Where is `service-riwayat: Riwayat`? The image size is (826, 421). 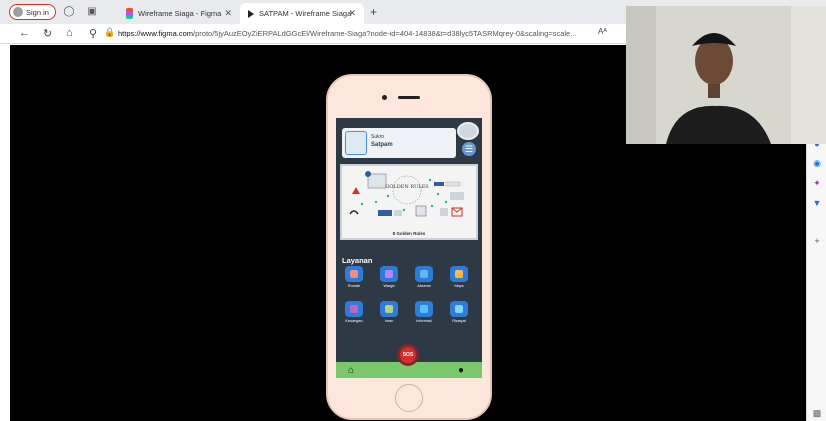 service-riwayat: Riwayat is located at coordinates (459, 315).